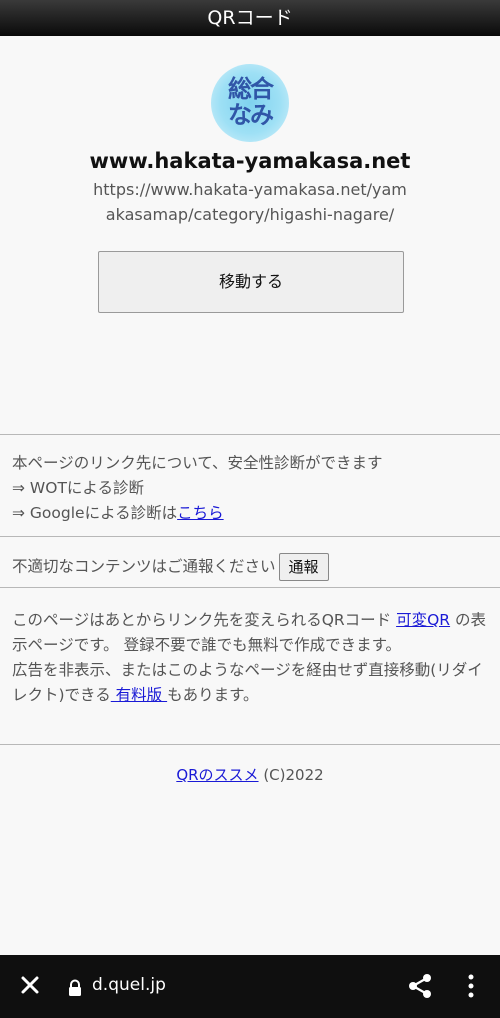  I want to click on footer: QRのススメ (C)2022, so click(250, 774).